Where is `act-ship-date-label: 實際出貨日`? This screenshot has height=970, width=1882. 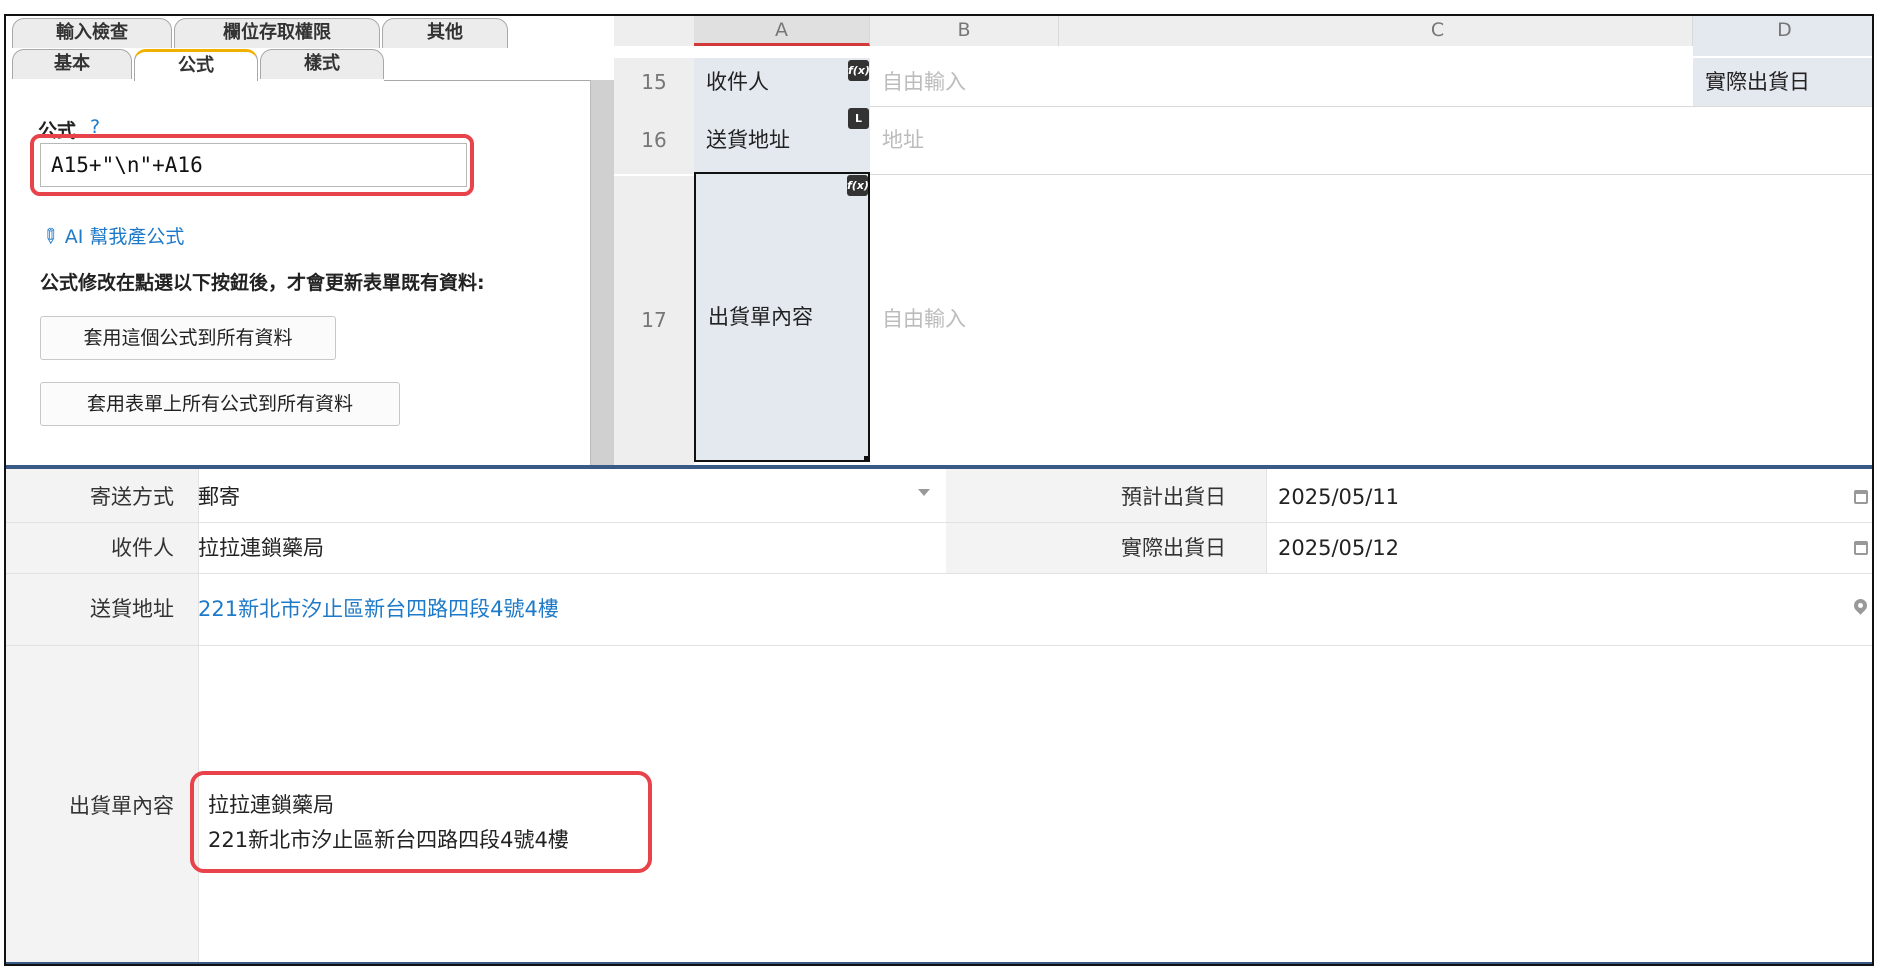 act-ship-date-label: 實際出貨日 is located at coordinates (1173, 548).